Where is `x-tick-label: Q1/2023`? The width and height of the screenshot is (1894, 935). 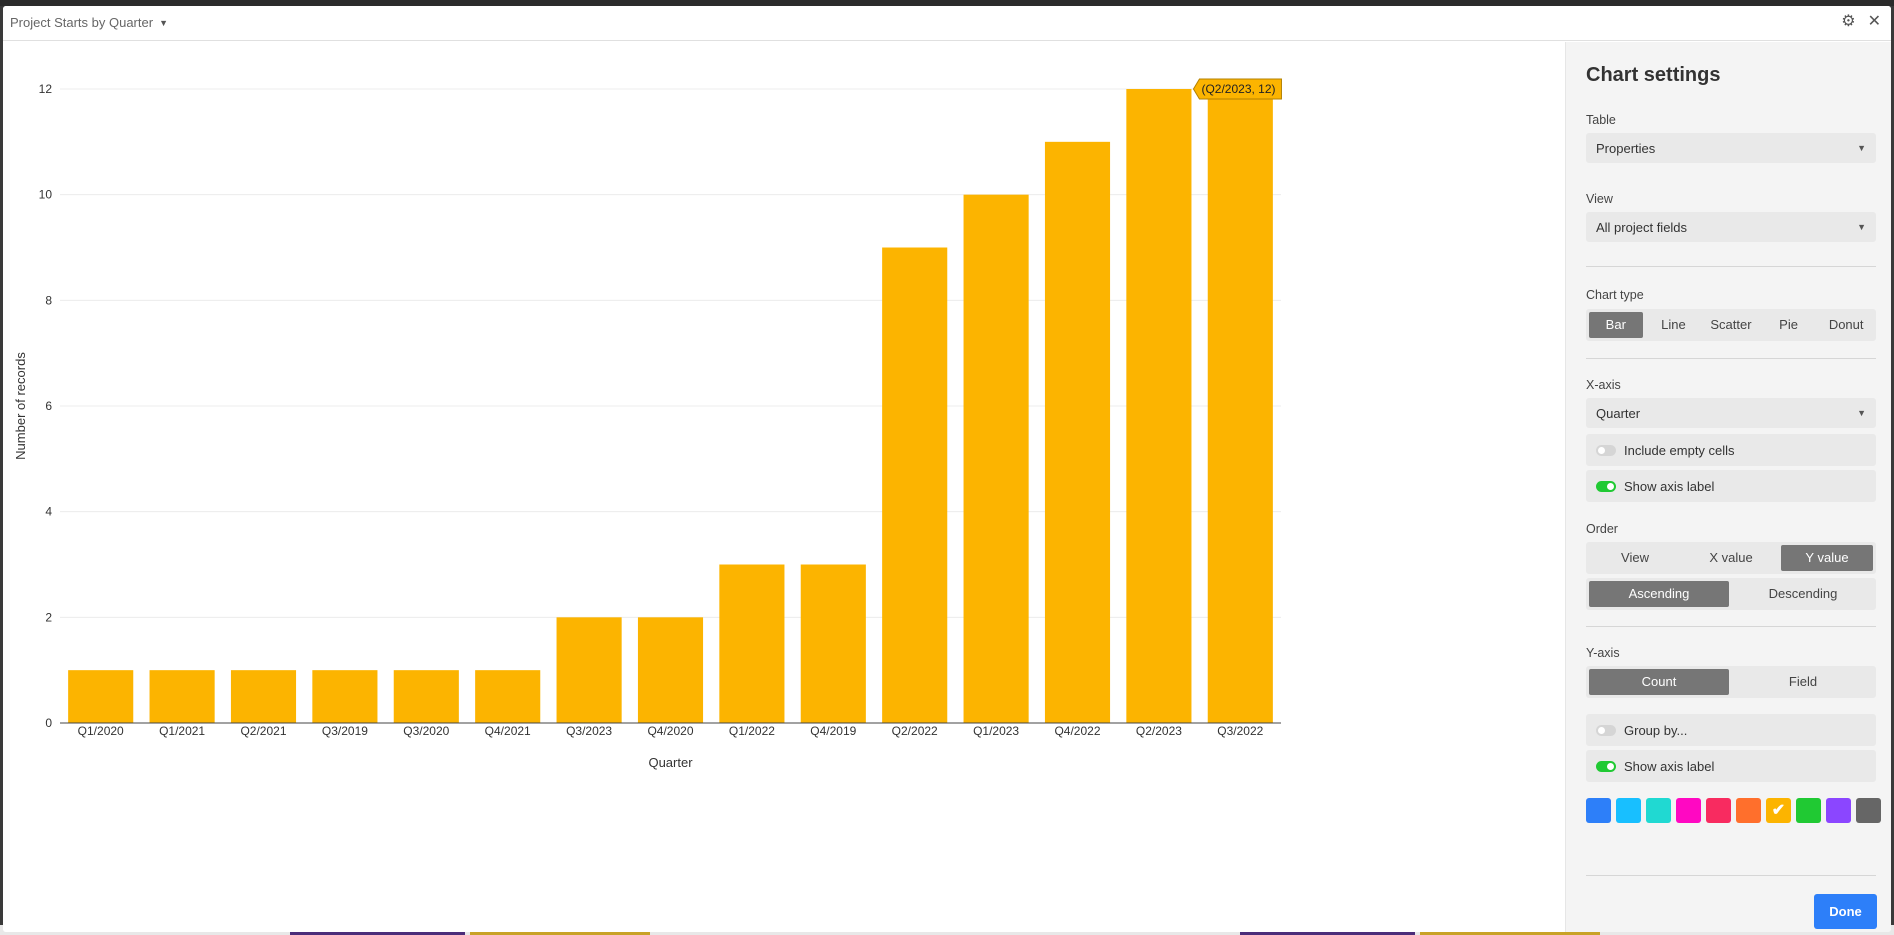
x-tick-label: Q1/2023 is located at coordinates (996, 731).